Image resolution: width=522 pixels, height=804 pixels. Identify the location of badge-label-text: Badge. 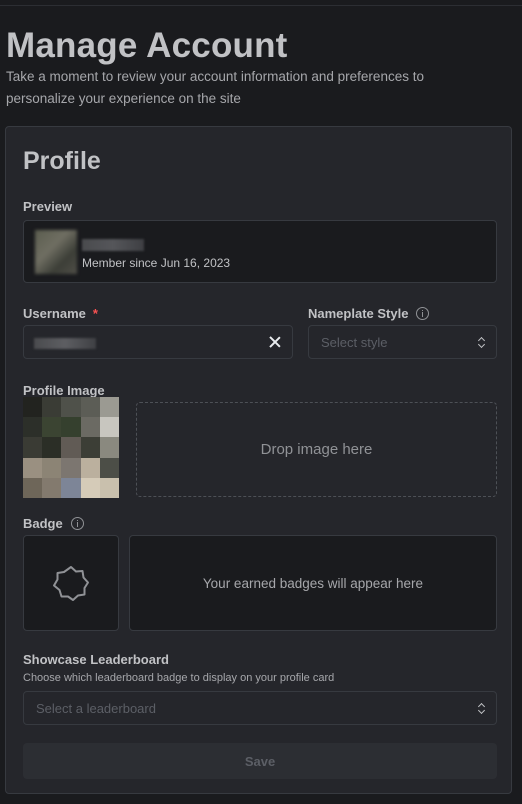
(43, 523).